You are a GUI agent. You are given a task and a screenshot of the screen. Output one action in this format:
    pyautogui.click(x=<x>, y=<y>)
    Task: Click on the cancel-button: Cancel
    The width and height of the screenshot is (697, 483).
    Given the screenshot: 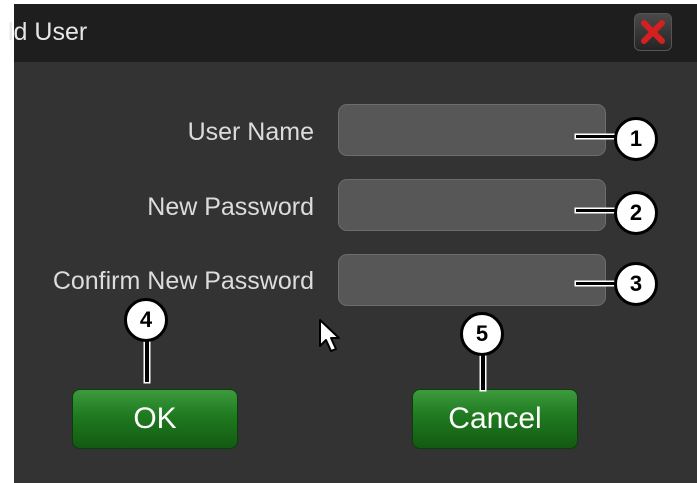 What is the action you would take?
    pyautogui.click(x=495, y=419)
    